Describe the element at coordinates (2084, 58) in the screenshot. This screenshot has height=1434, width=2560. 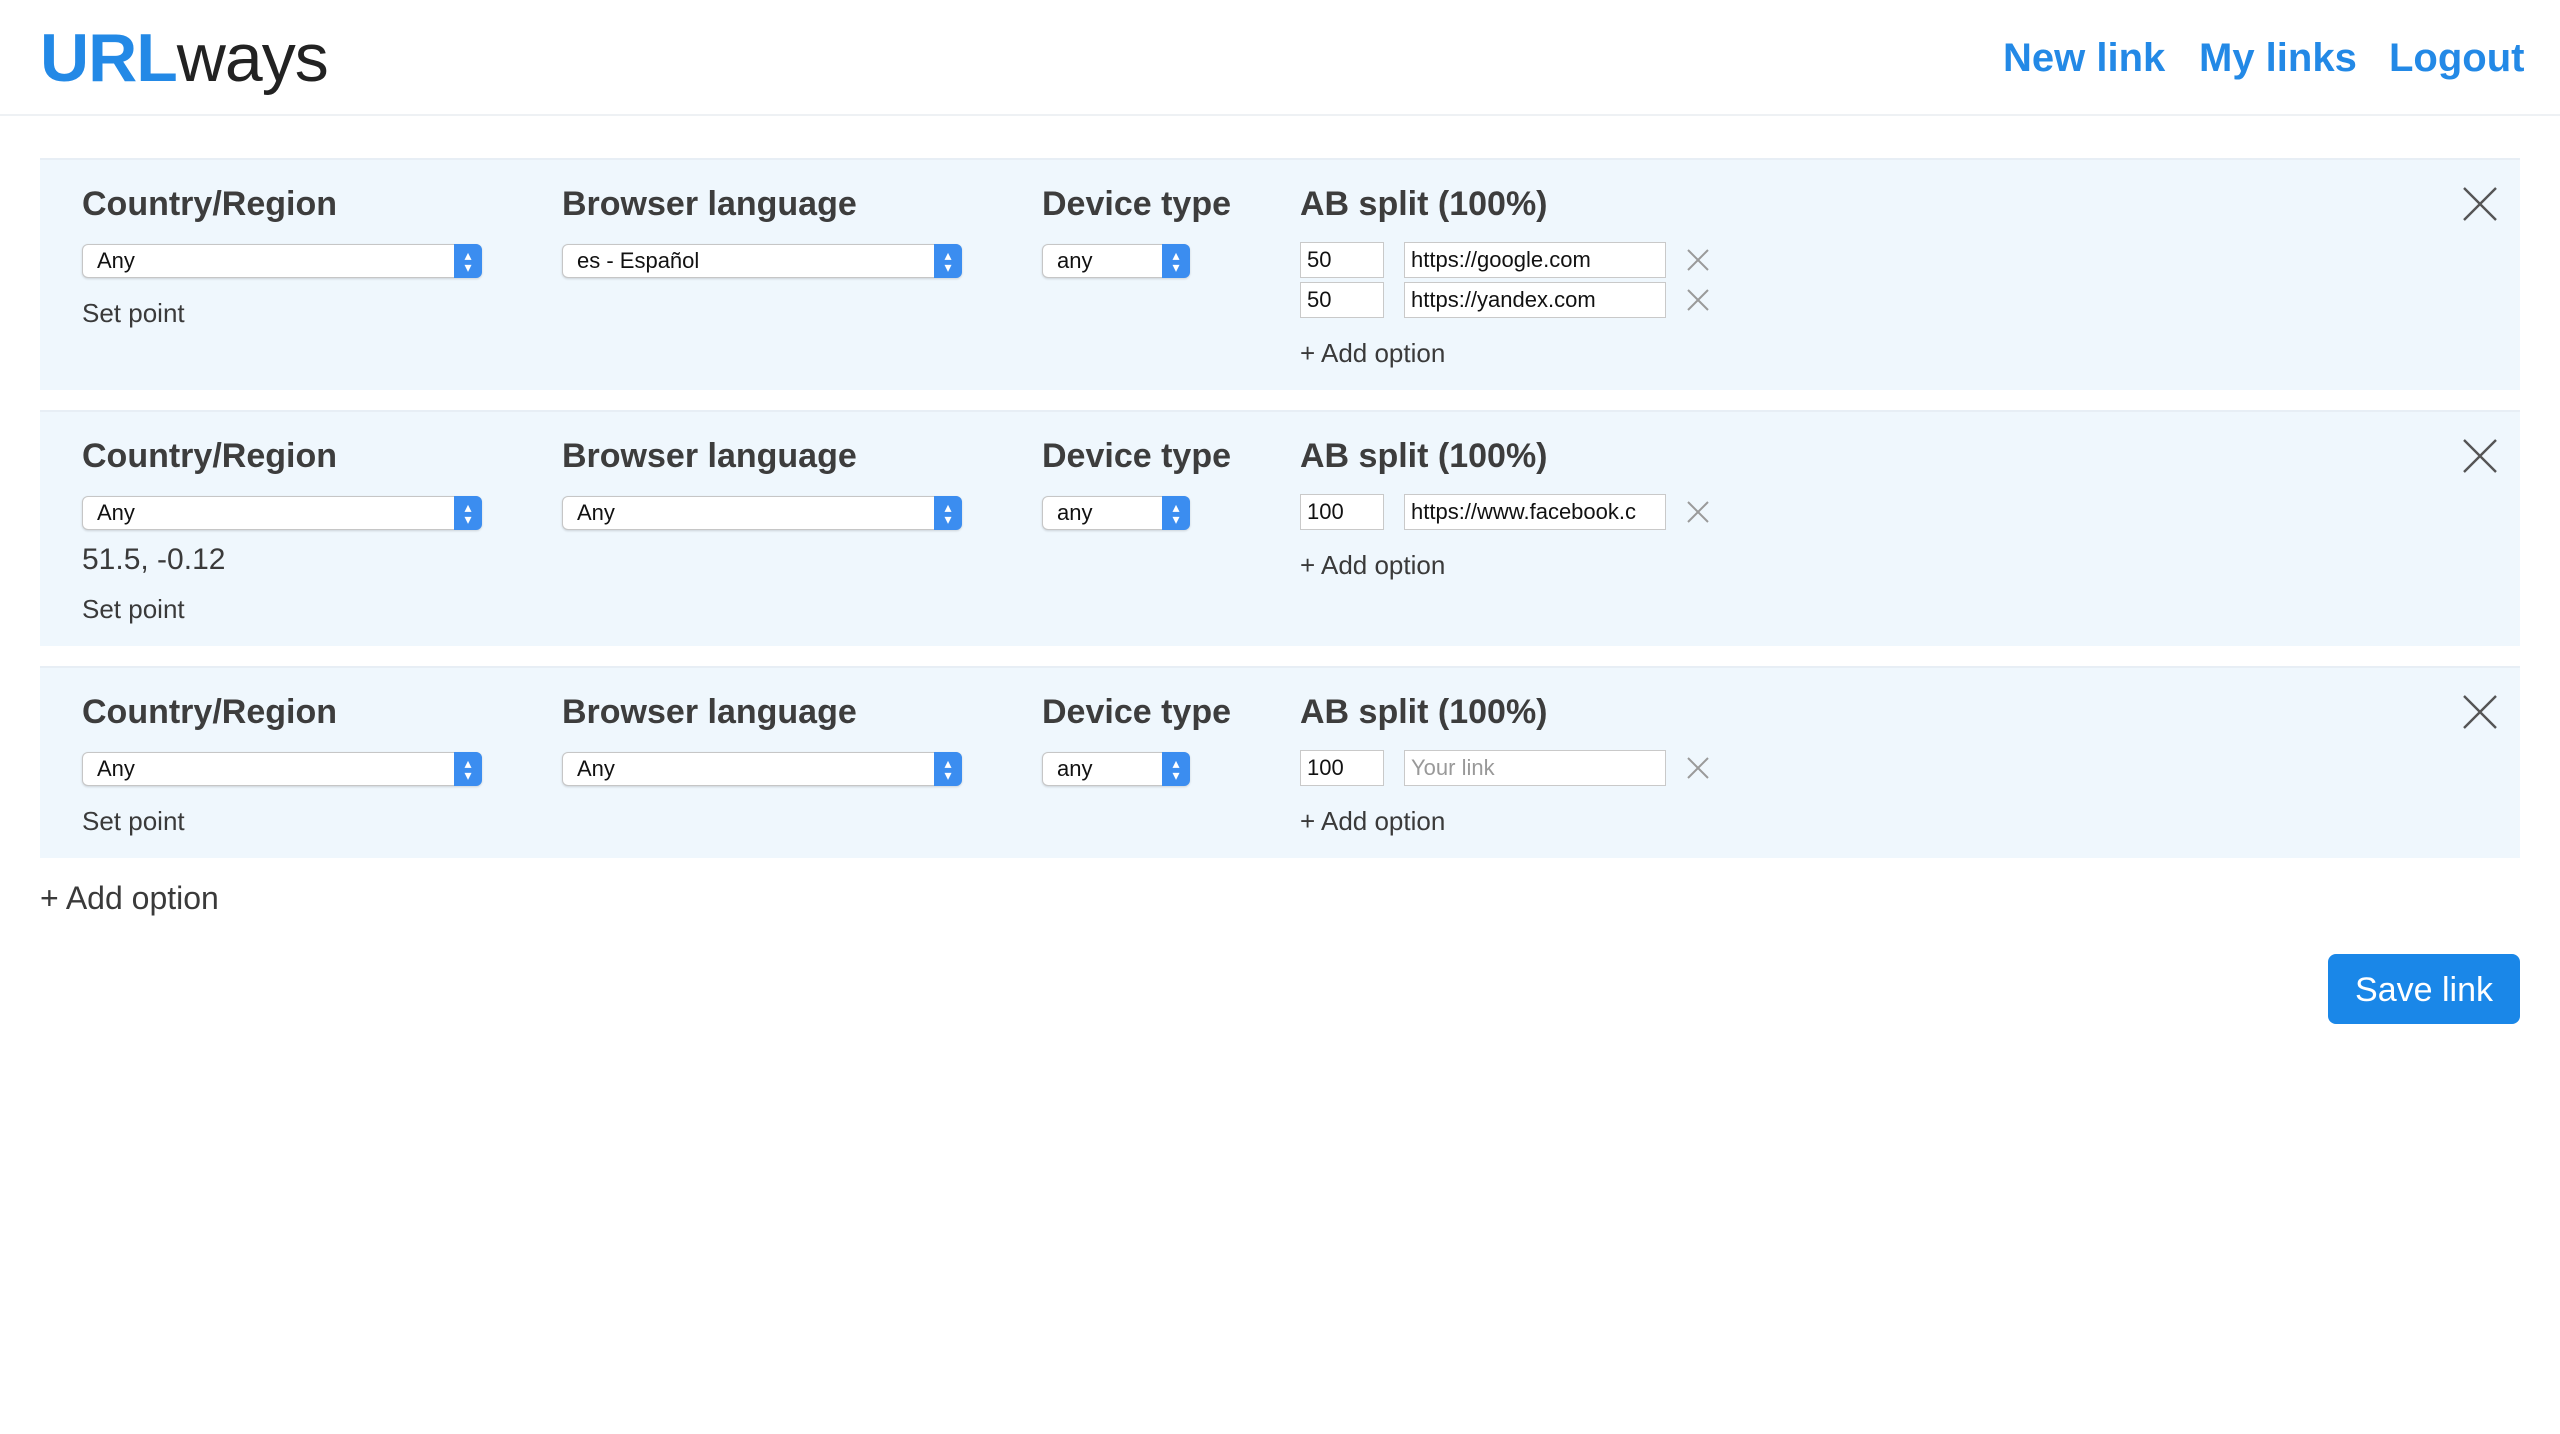
I see `nav-new-link: New link` at that location.